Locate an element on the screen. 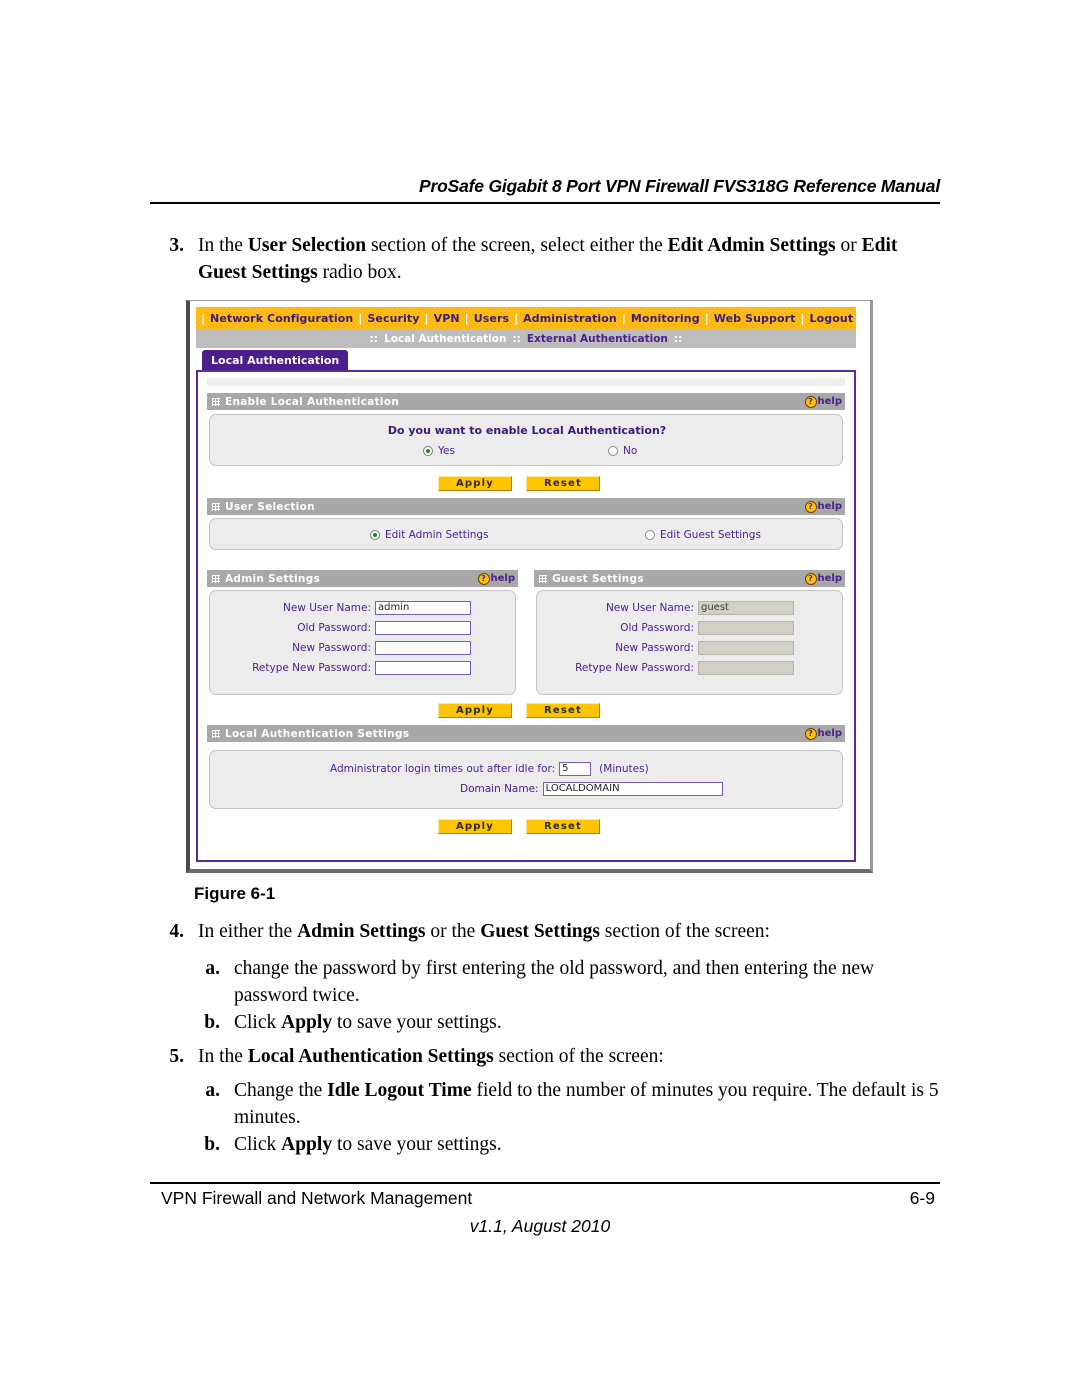 The height and width of the screenshot is (1397, 1080). radio-option-edit-admin-settings: Edit Admin Settings is located at coordinates (429, 535).